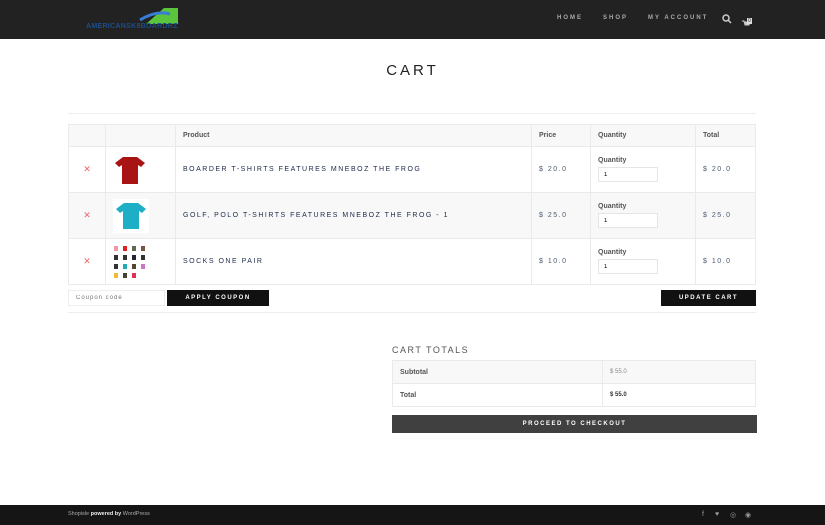 The image size is (825, 525). I want to click on nav-home: HOME, so click(570, 18).